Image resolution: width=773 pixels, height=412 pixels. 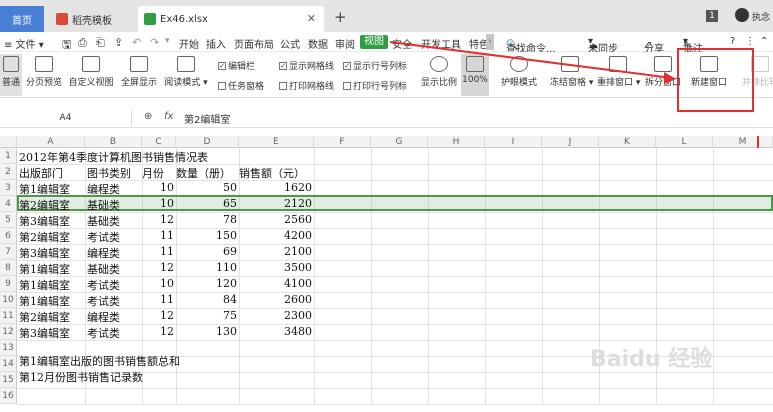 I want to click on collapse-ribbon-icon: ⌃, so click(x=764, y=41).